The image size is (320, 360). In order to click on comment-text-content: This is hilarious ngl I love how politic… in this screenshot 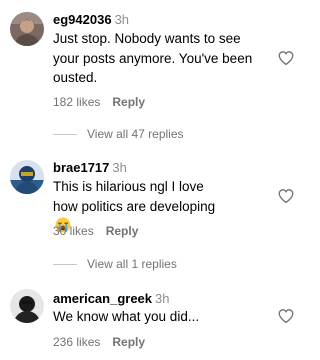, I will do `click(134, 196)`.